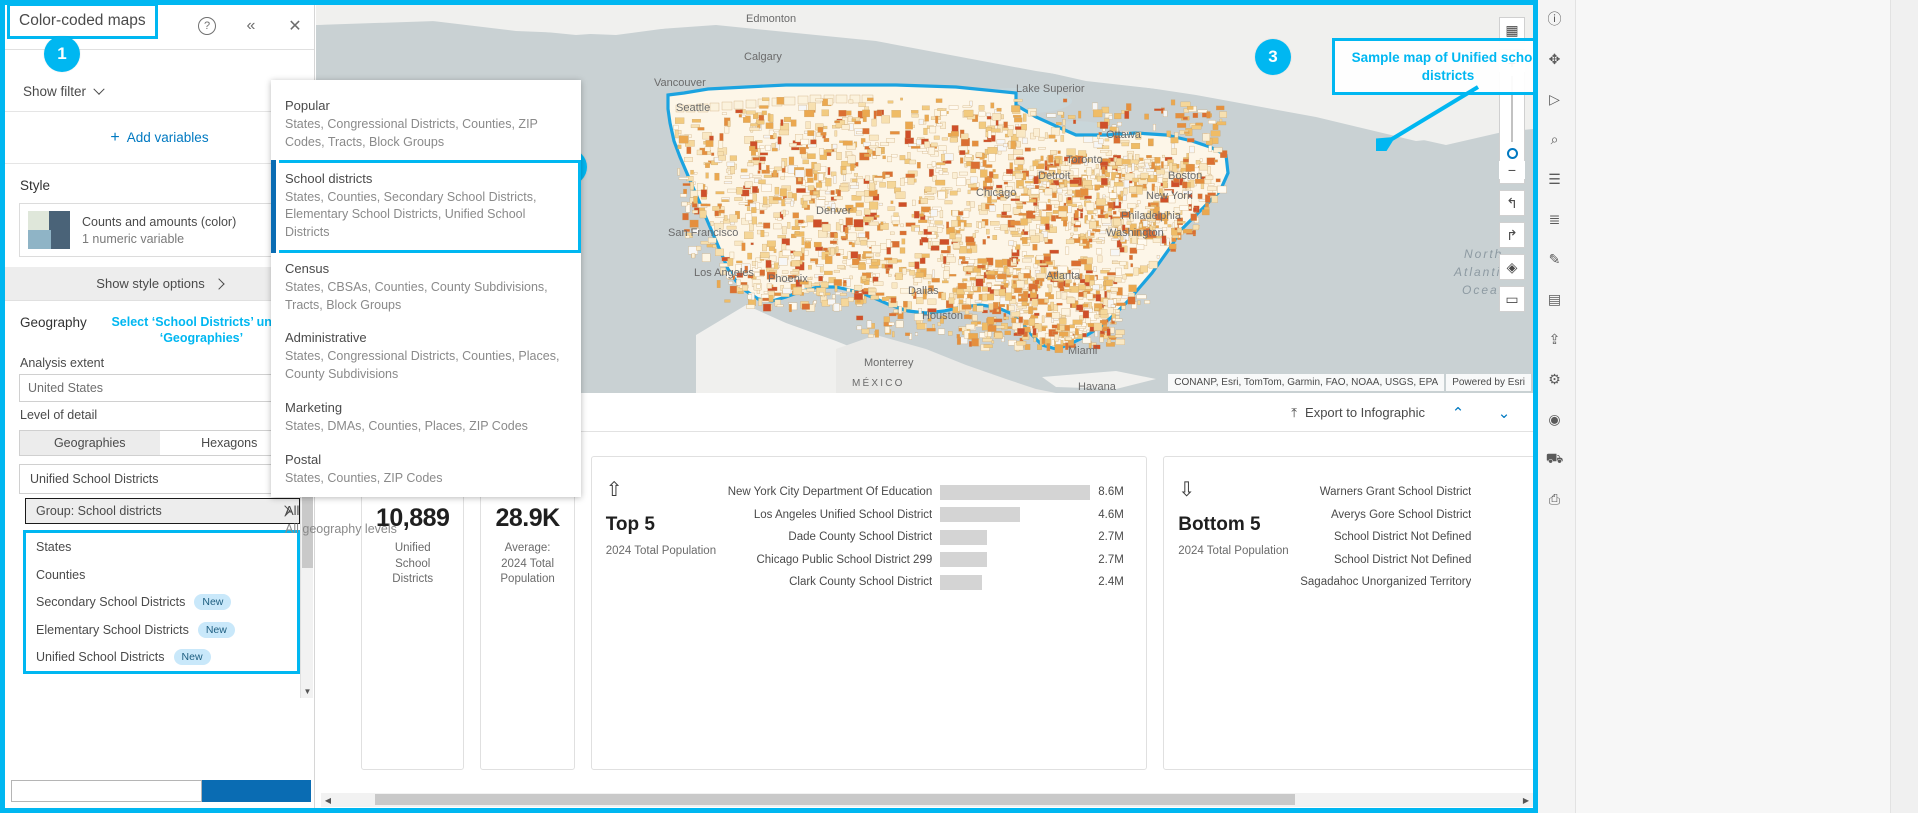 Image resolution: width=1918 pixels, height=813 pixels. What do you see at coordinates (1555, 19) in the screenshot?
I see `info-icon: ⓘ` at bounding box center [1555, 19].